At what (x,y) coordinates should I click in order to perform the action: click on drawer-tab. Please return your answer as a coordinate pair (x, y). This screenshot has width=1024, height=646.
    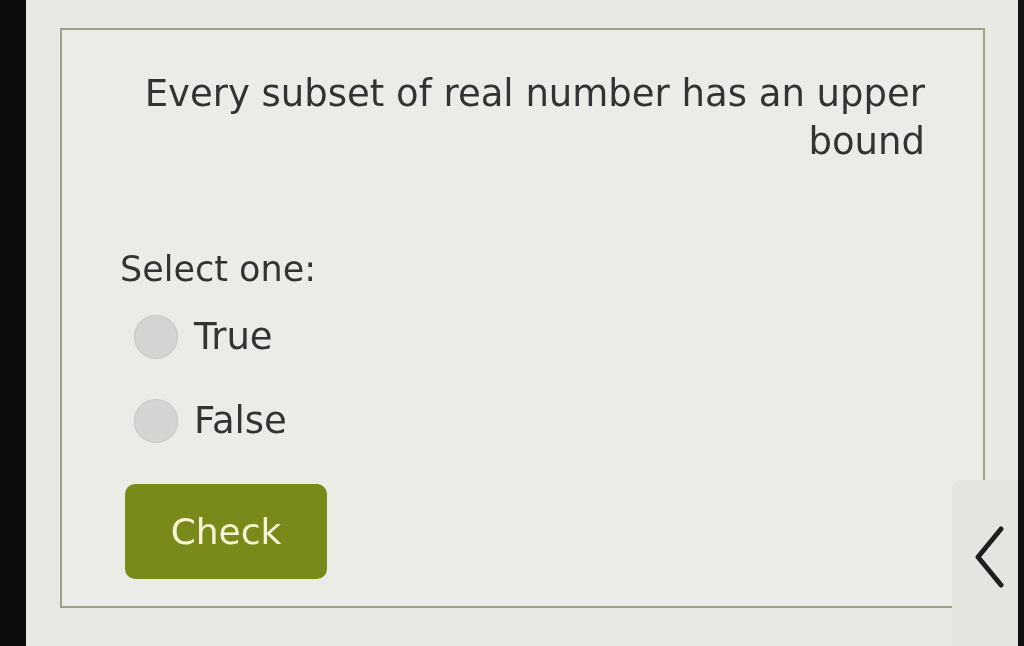
    Looking at the image, I should click on (985, 563).